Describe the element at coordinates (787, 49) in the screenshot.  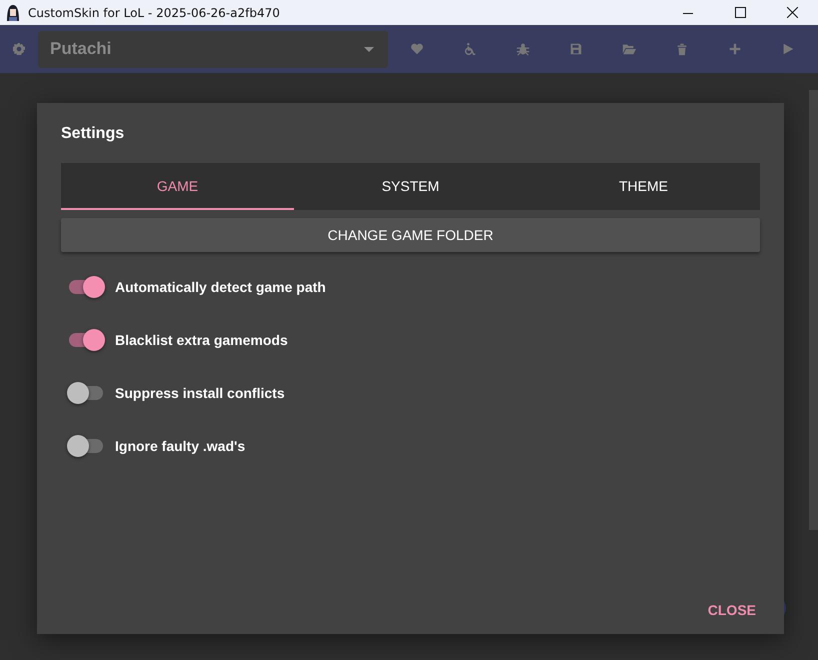
I see `play-icon` at that location.